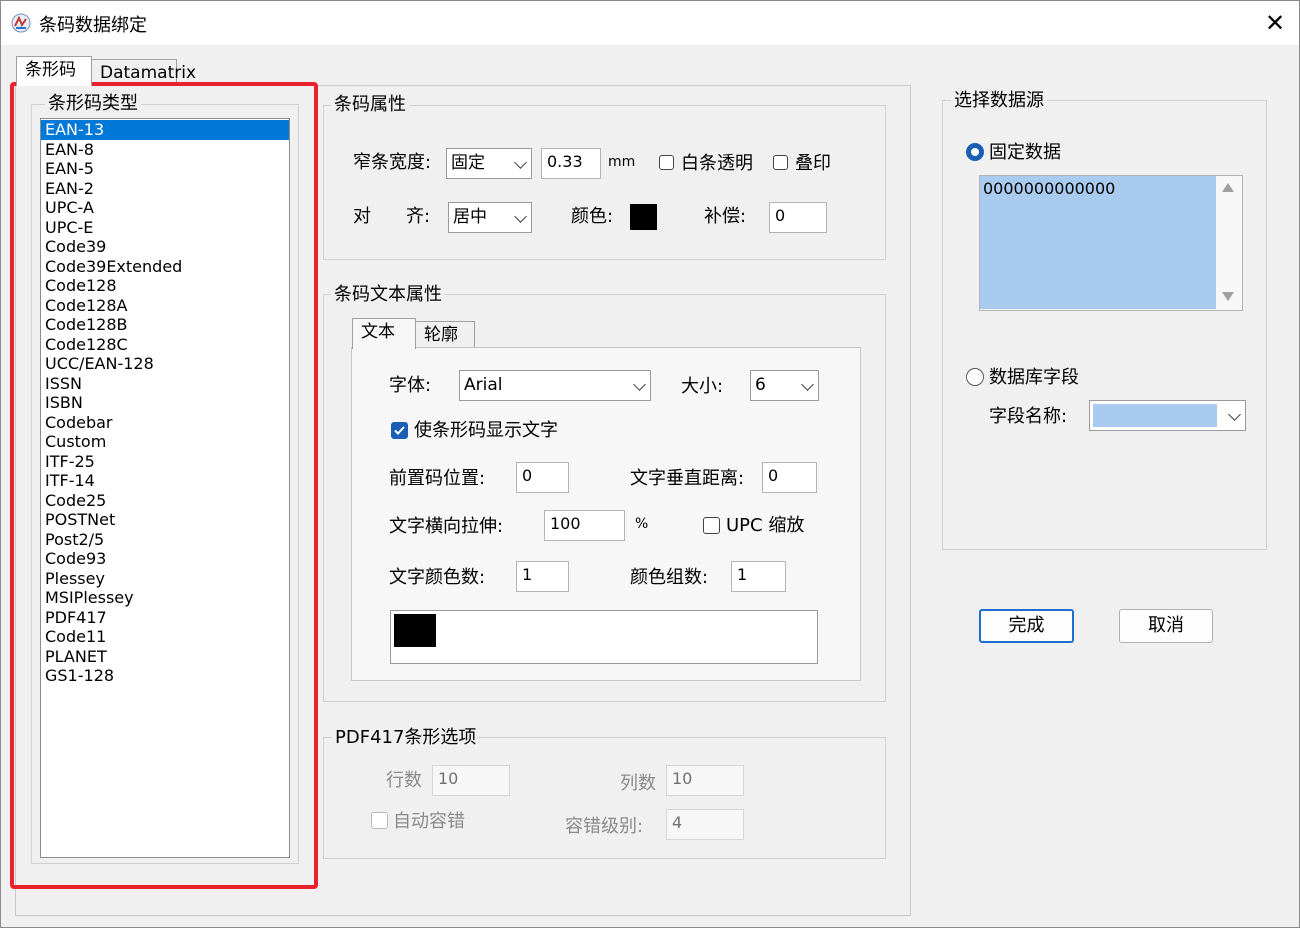 The width and height of the screenshot is (1300, 928). Describe the element at coordinates (445, 334) in the screenshot. I see `tab-outline: 轮廓` at that location.